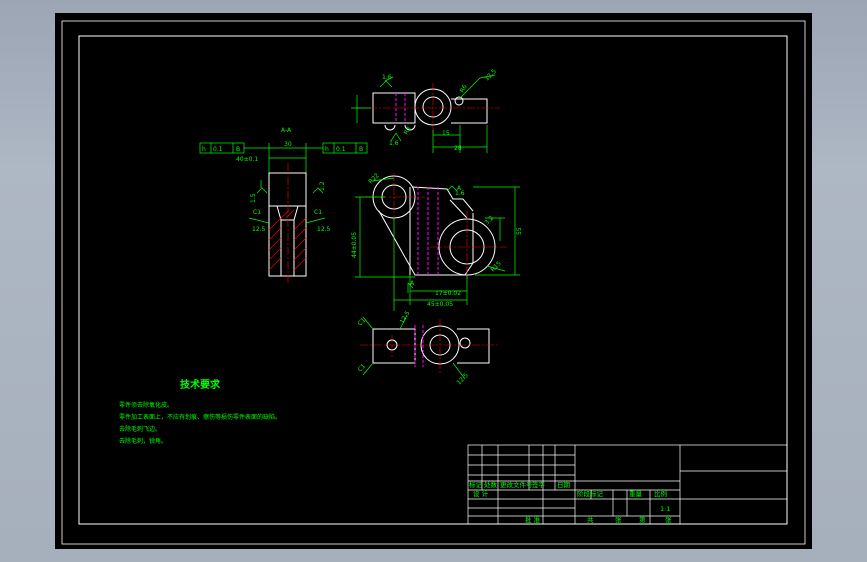 The height and width of the screenshot is (562, 867). I want to click on dim-45: 45±0.05, so click(440, 304).